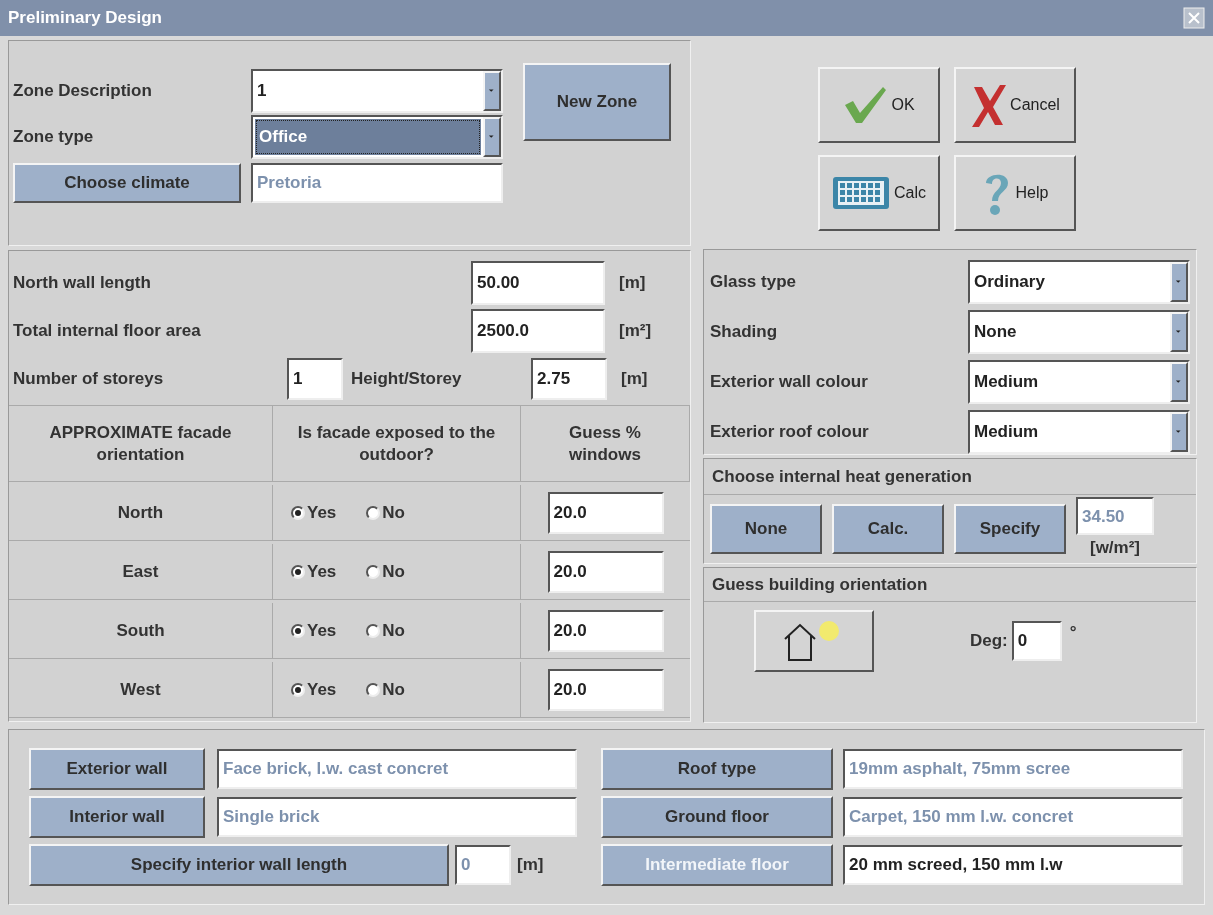 The height and width of the screenshot is (915, 1213). Describe the element at coordinates (861, 193) in the screenshot. I see `keyboard-icon` at that location.